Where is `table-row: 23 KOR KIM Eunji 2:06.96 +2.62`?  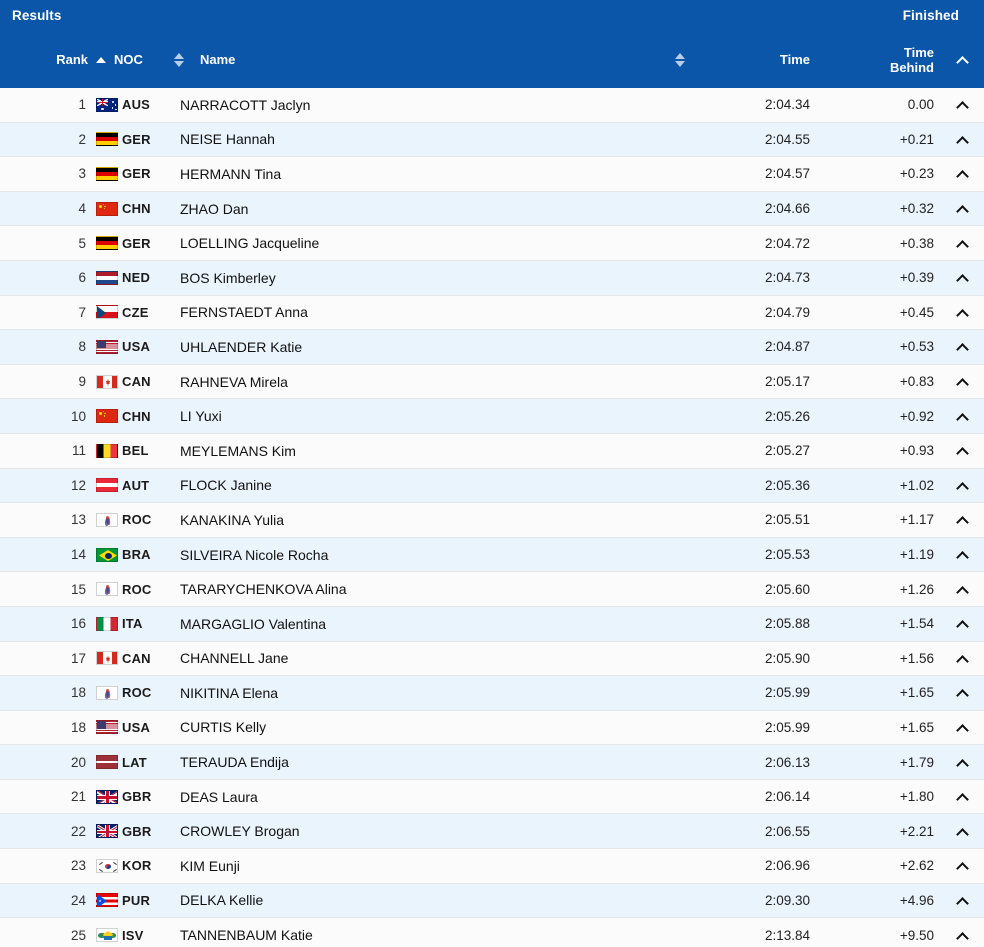 table-row: 23 KOR KIM Eunji 2:06.96 +2.62 is located at coordinates (492, 866).